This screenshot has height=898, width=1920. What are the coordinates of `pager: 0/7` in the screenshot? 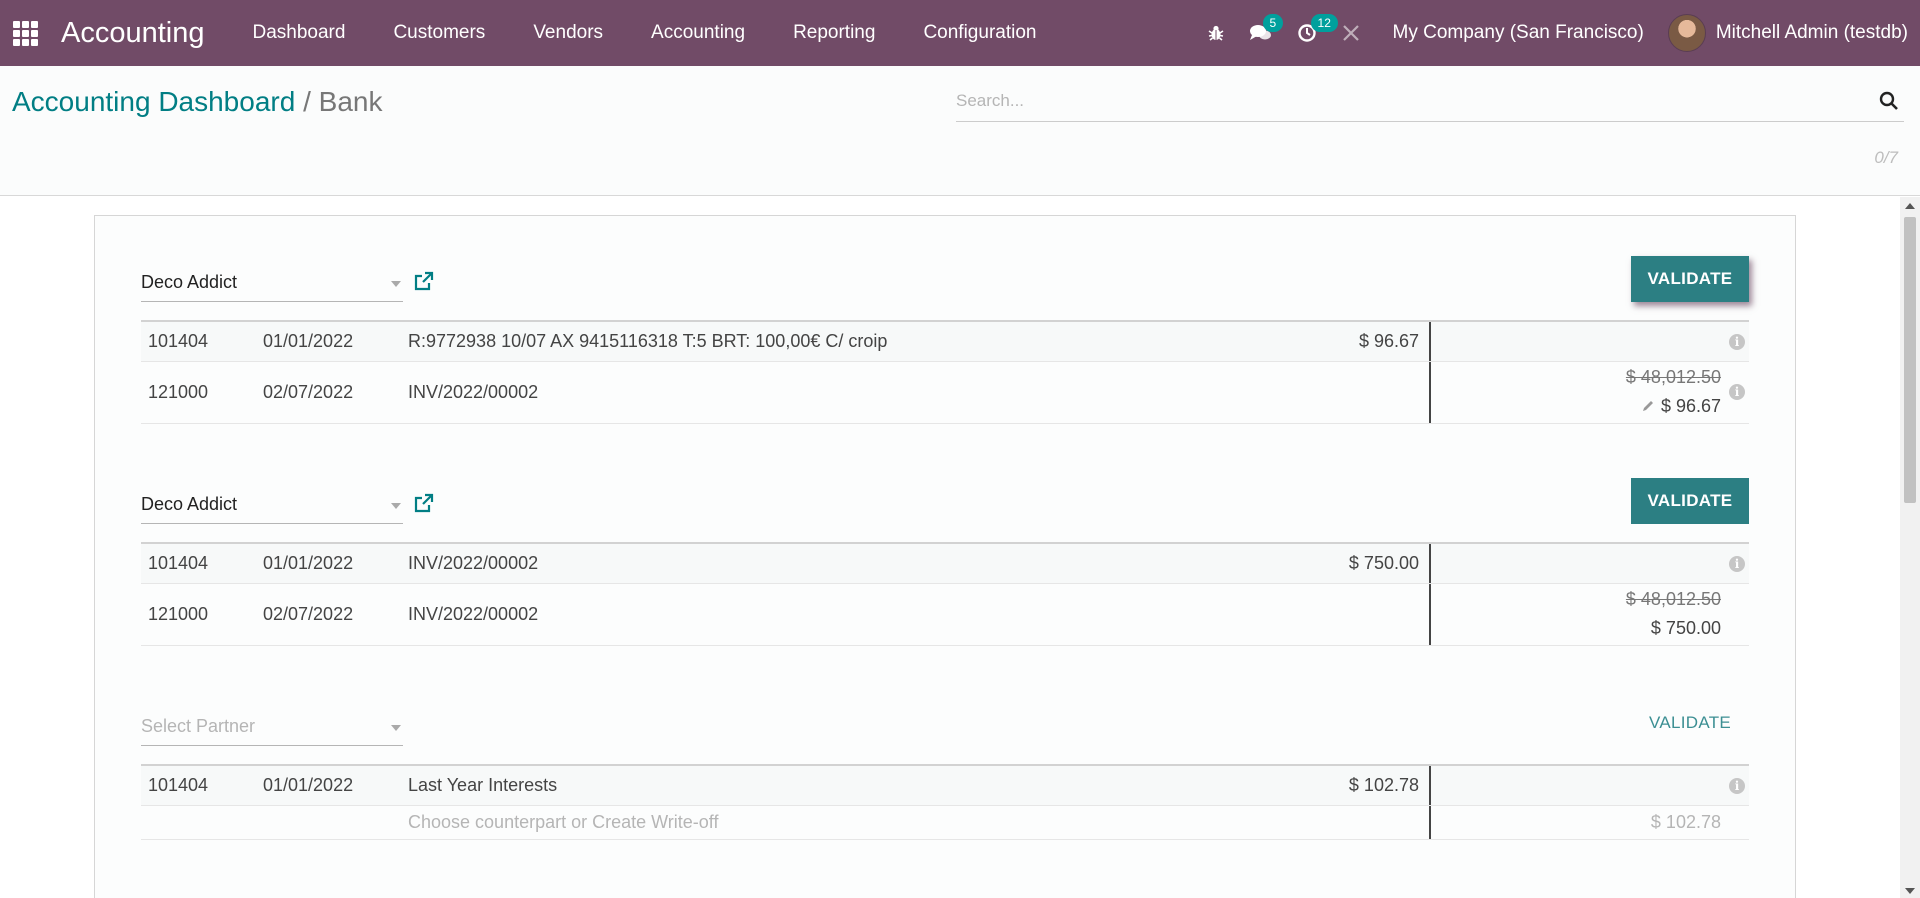 It's located at (1886, 158).